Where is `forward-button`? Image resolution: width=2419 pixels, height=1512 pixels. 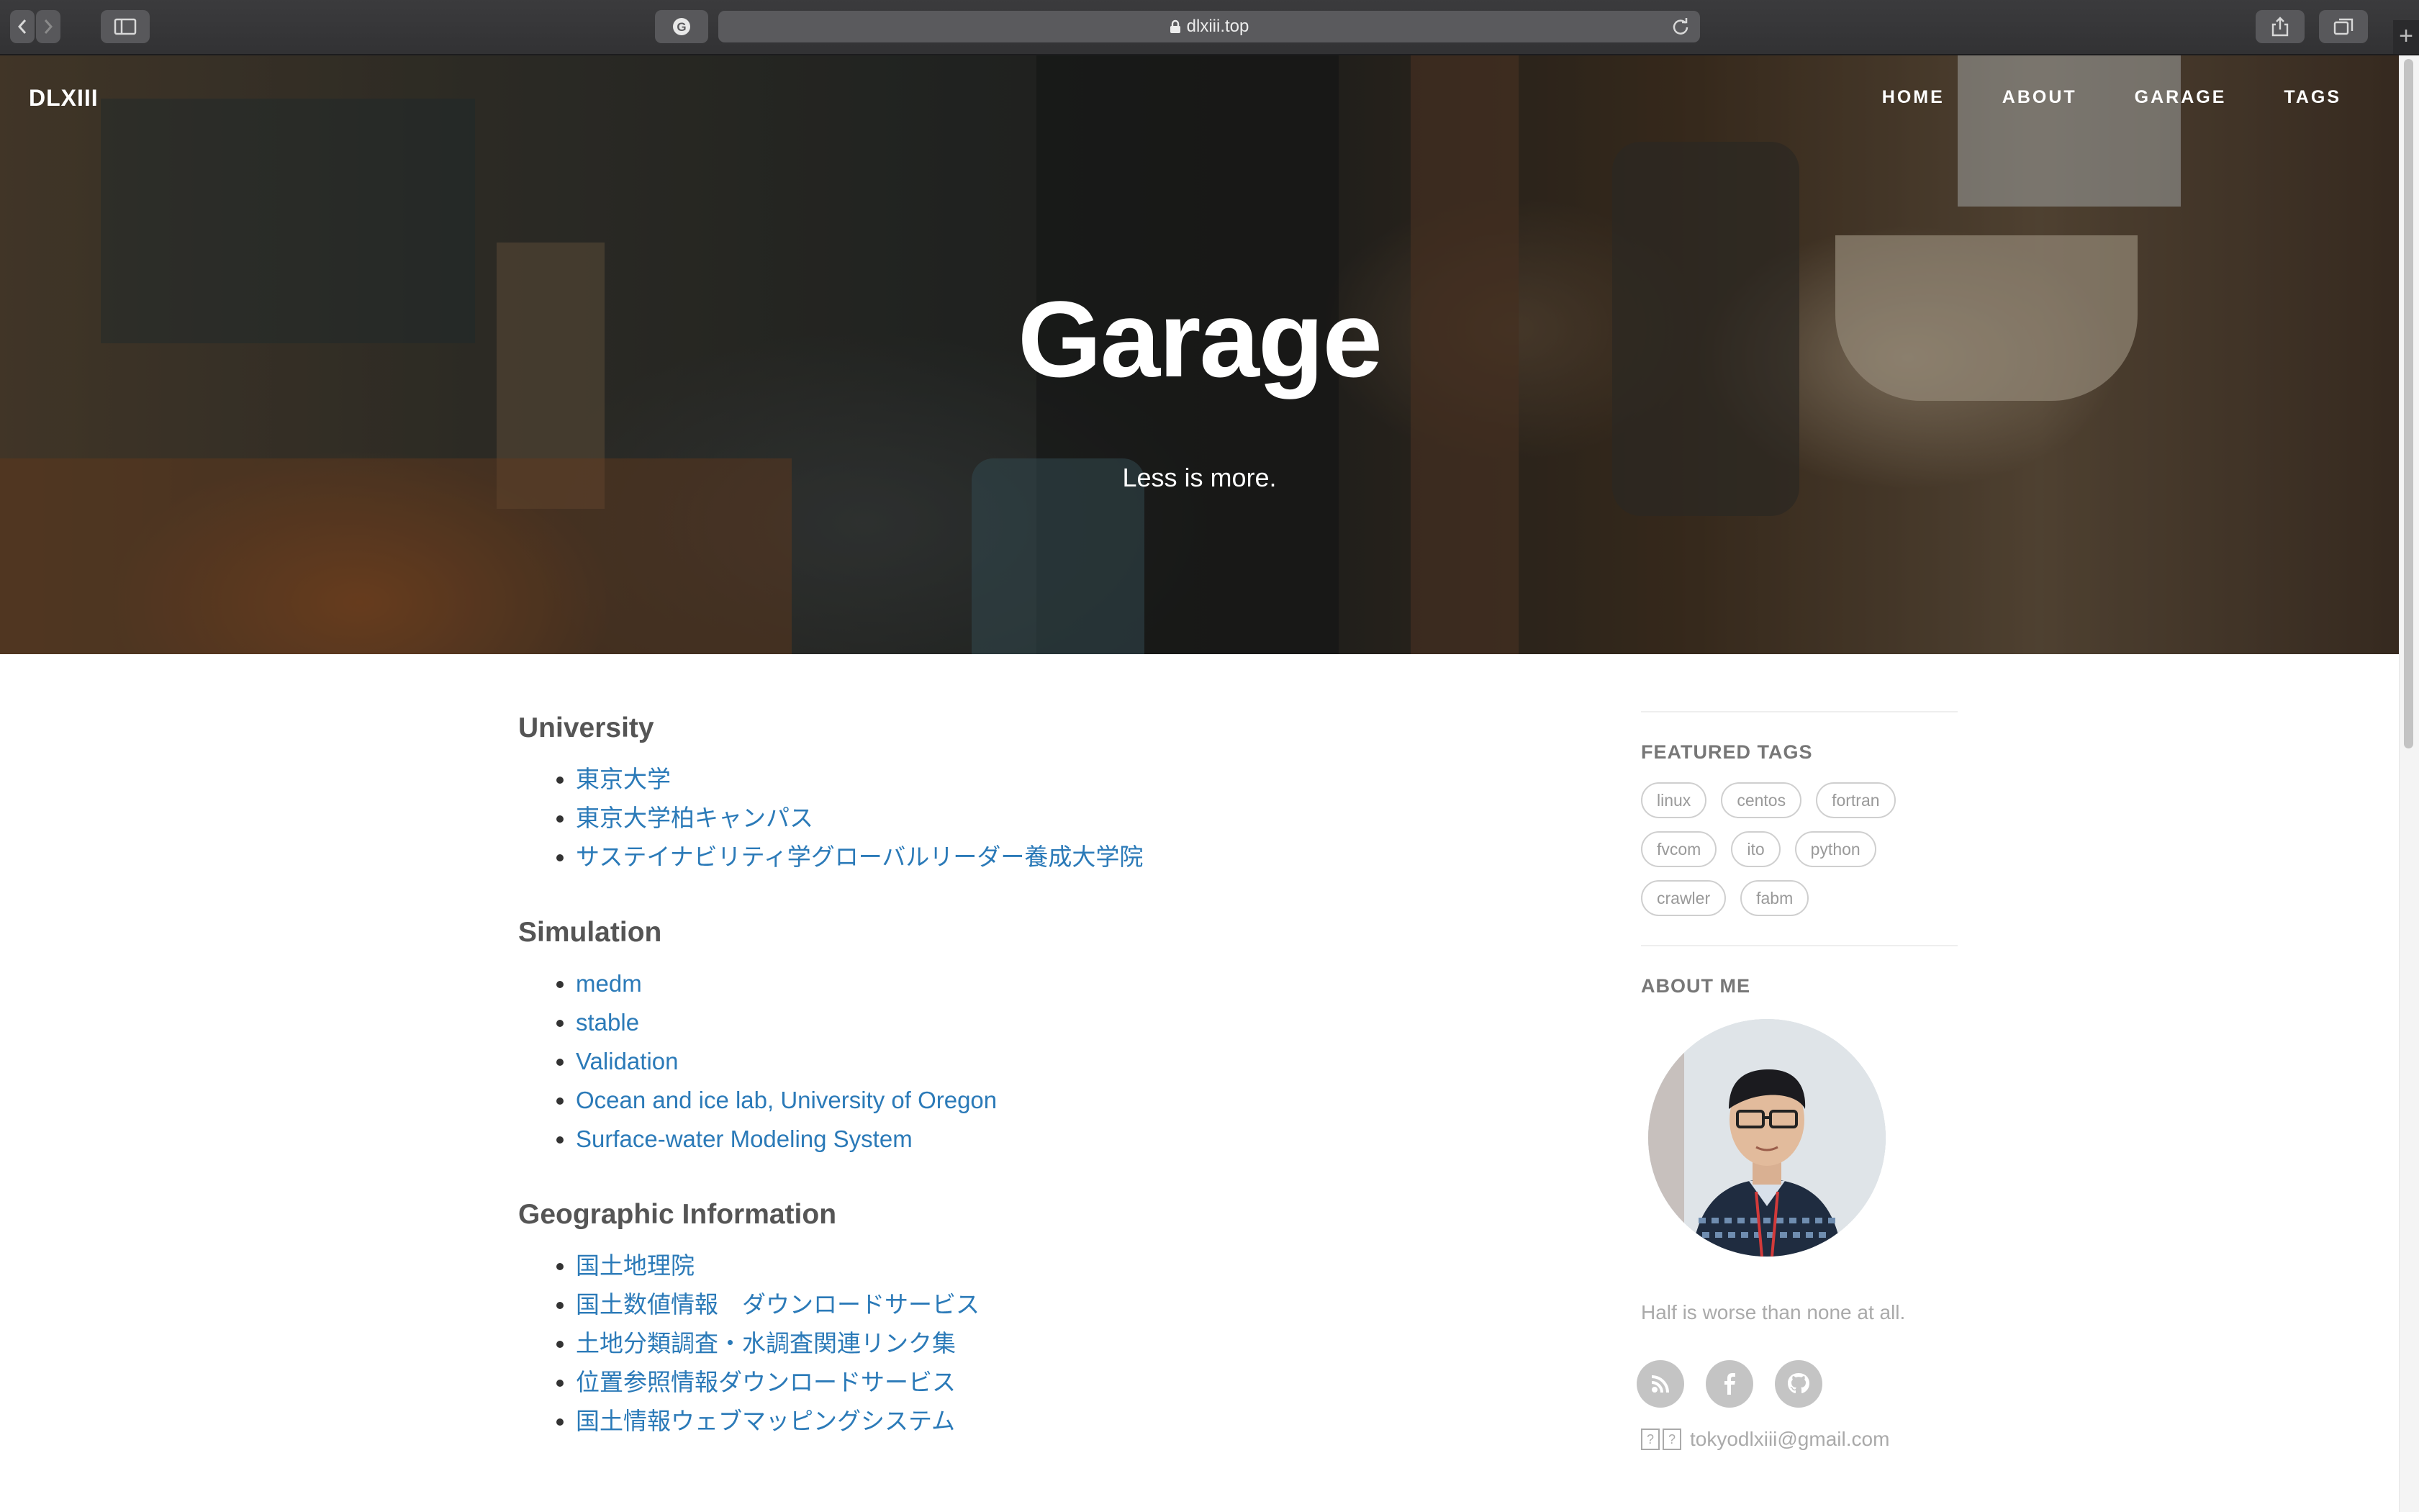 forward-button is located at coordinates (48, 27).